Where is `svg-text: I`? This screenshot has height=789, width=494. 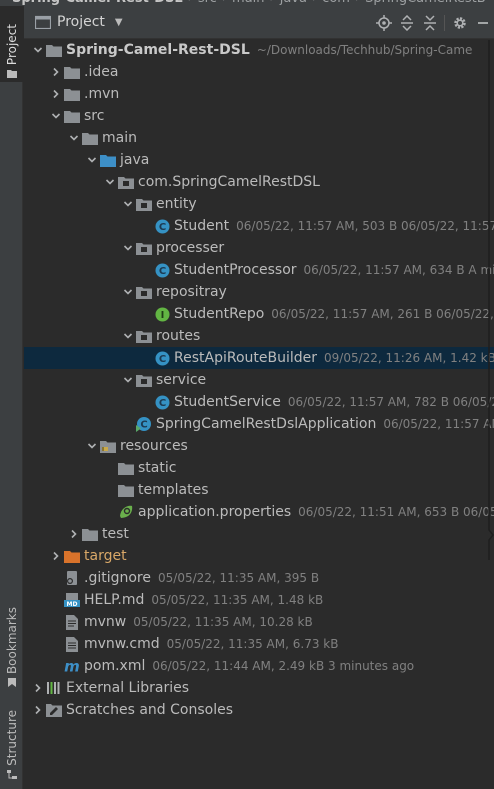
svg-text: I is located at coordinates (162, 315).